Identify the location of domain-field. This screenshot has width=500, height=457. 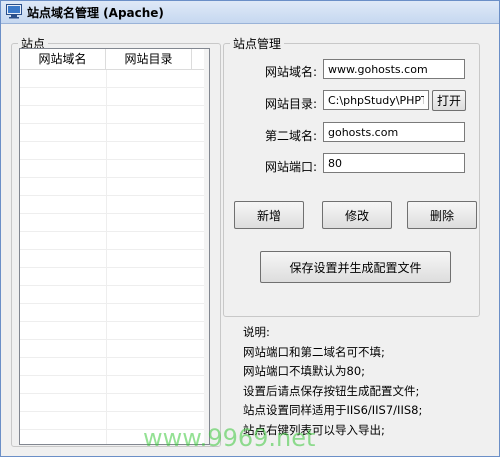
(394, 69).